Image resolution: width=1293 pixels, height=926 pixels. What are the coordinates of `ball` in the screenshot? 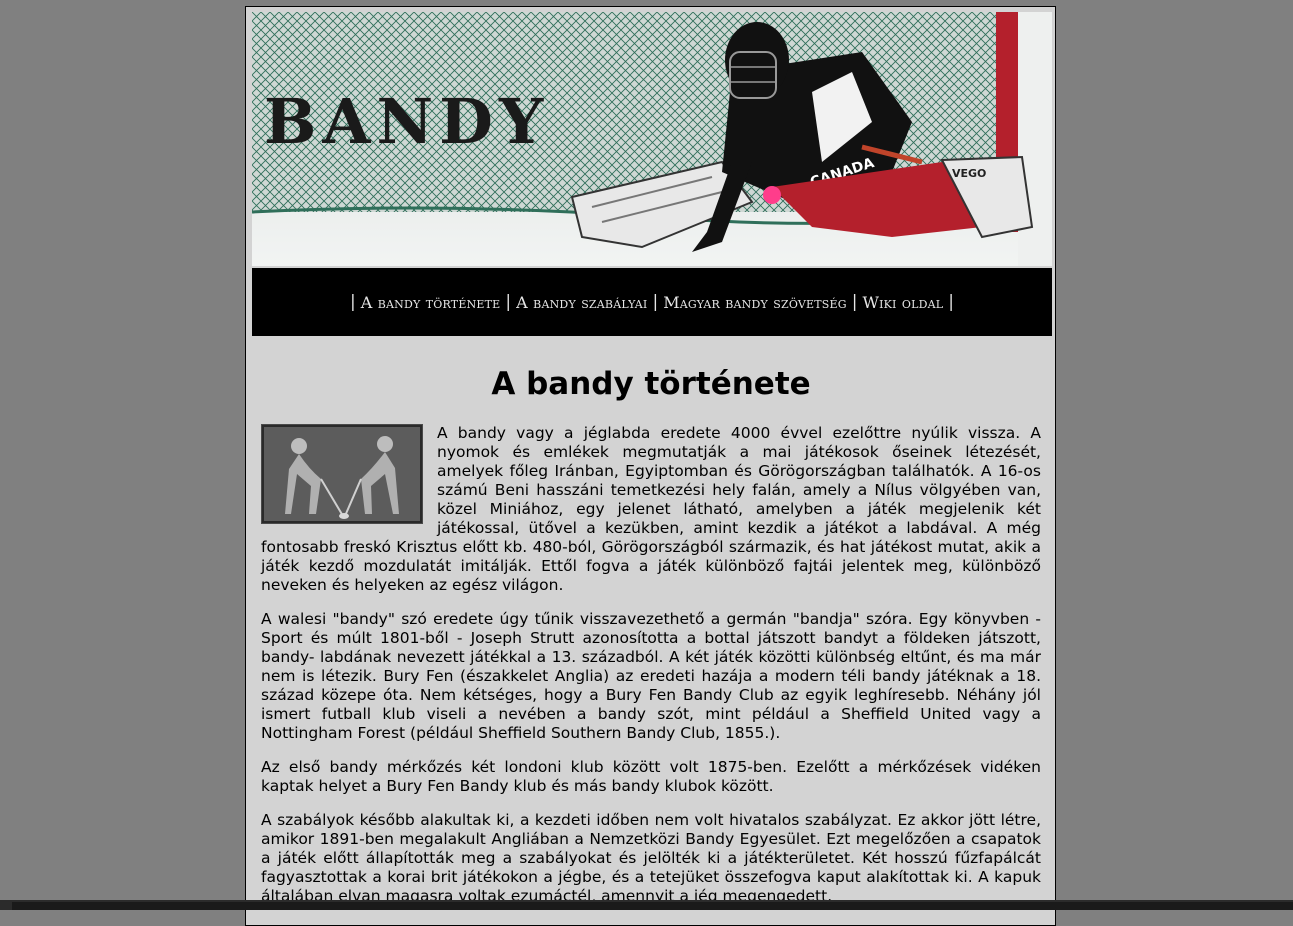 It's located at (772, 195).